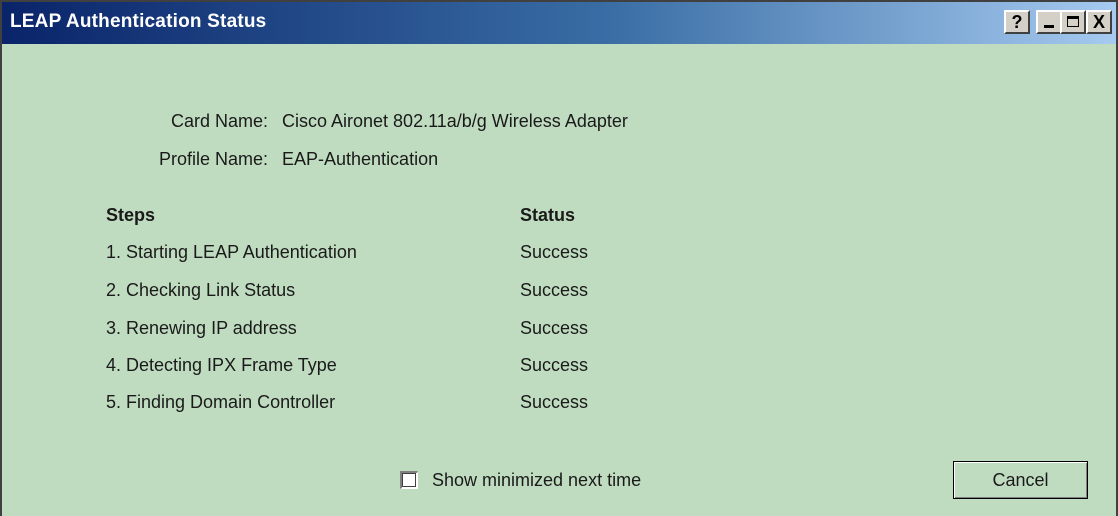 The height and width of the screenshot is (516, 1118). Describe the element at coordinates (131, 215) in the screenshot. I see `steps-header: Steps` at that location.